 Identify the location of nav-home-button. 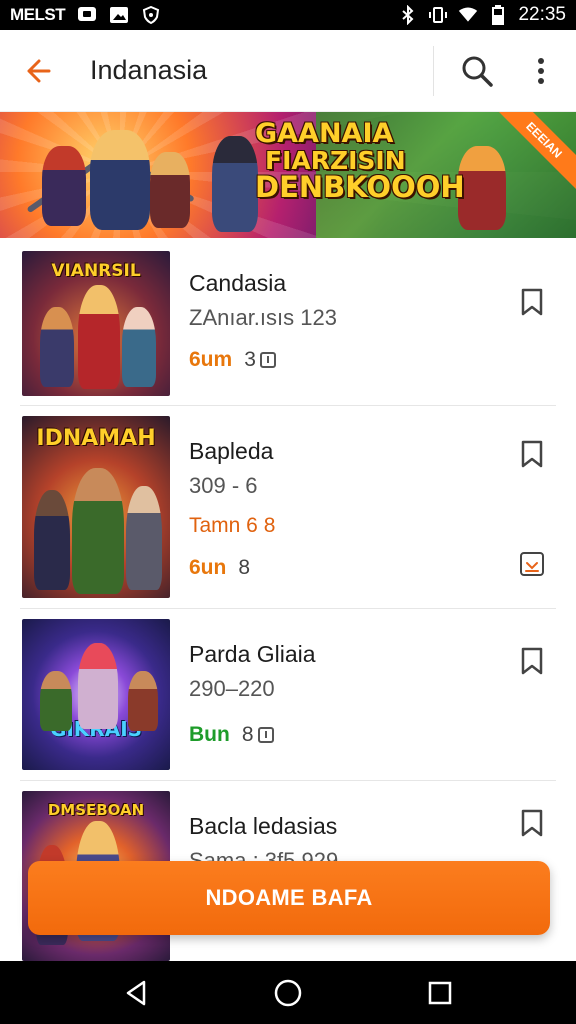
(288, 993).